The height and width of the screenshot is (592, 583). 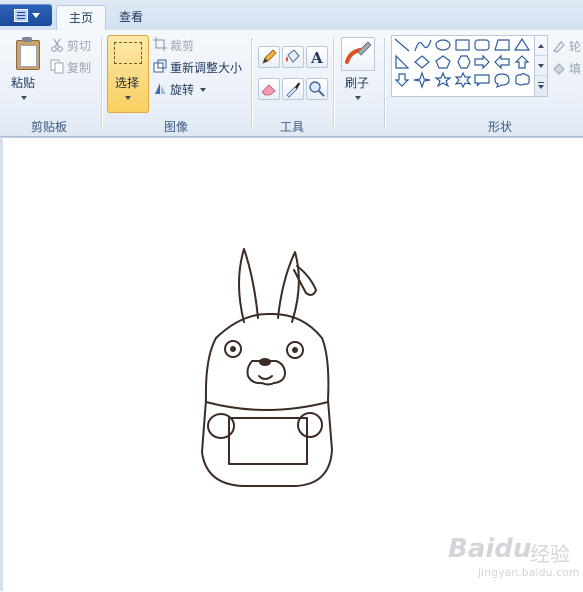 I want to click on pencil-tool, so click(x=269, y=57).